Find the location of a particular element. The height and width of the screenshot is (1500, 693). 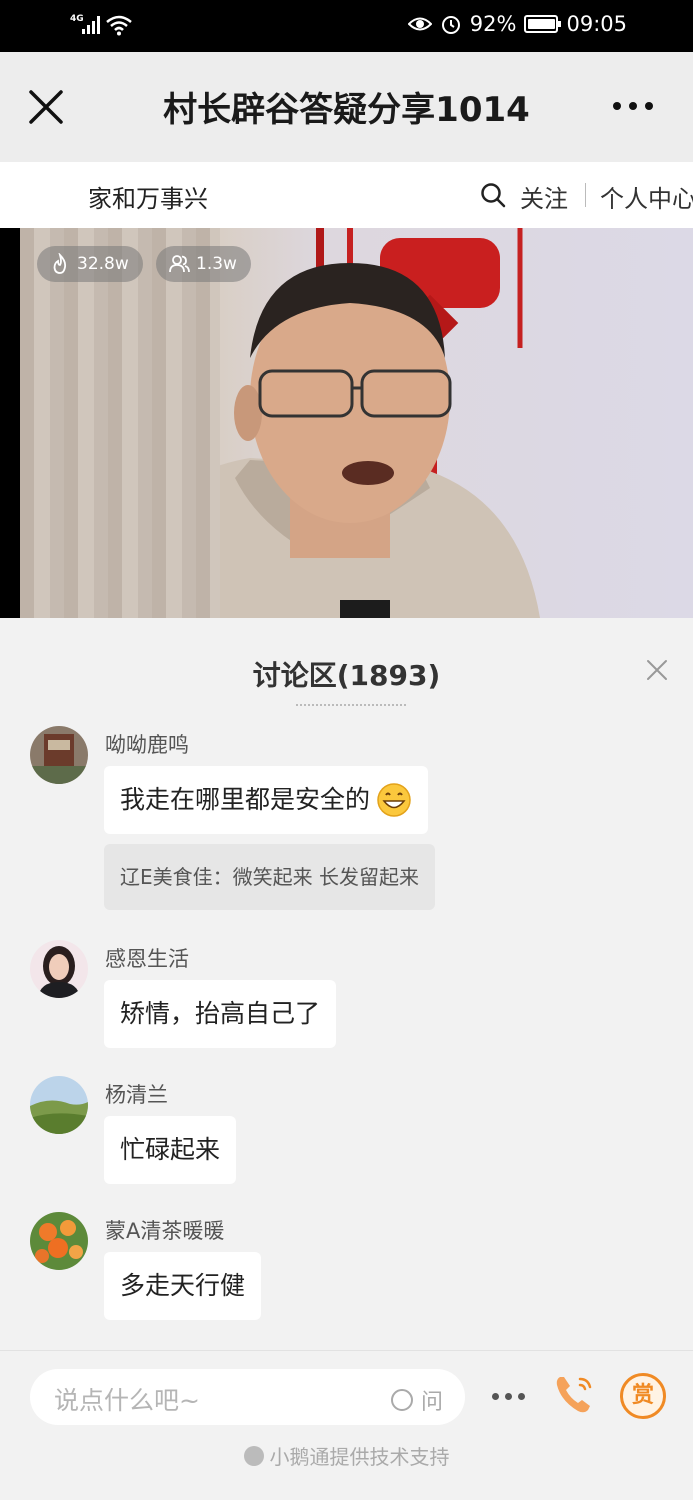

nickname: 杨清兰 is located at coordinates (136, 1095).